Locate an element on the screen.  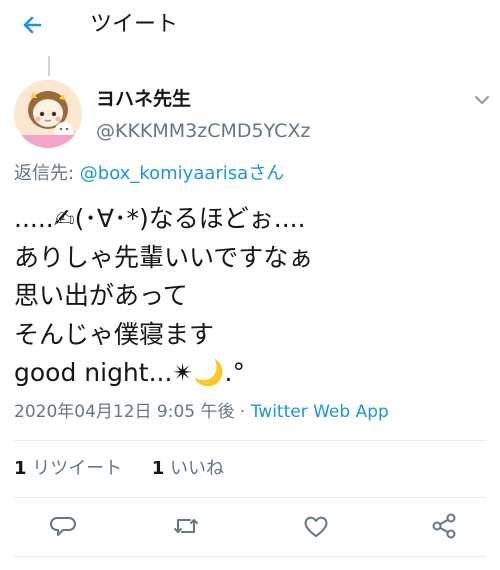
timestamp: 2020年04月12日 9:05 午後 is located at coordinates (124, 412).